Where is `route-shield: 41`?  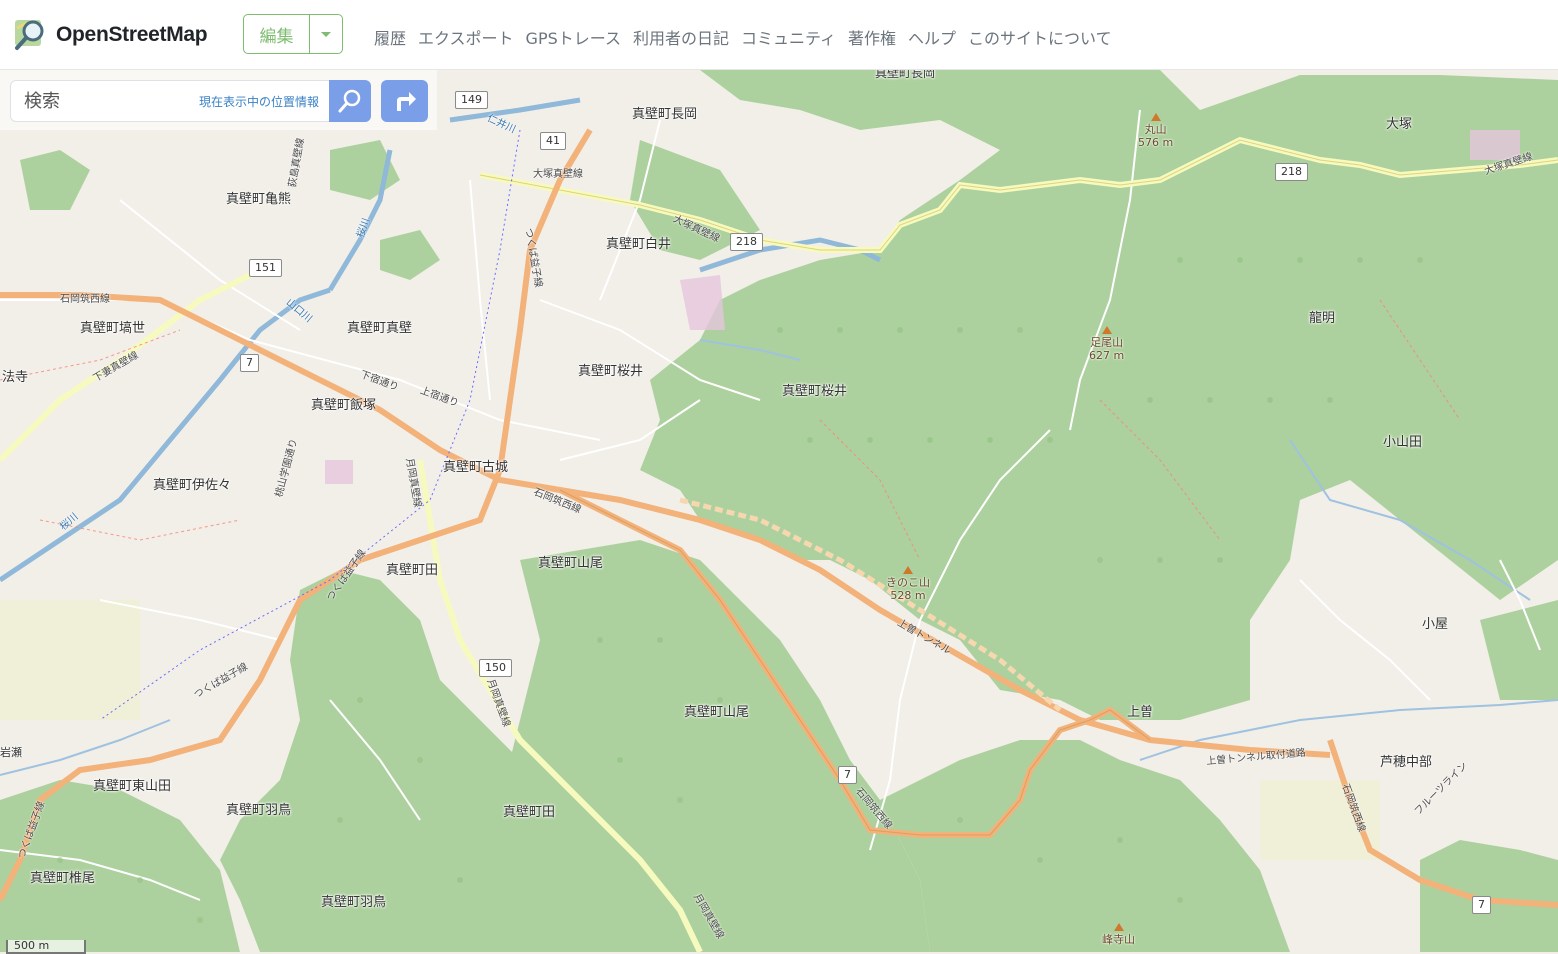 route-shield: 41 is located at coordinates (553, 141).